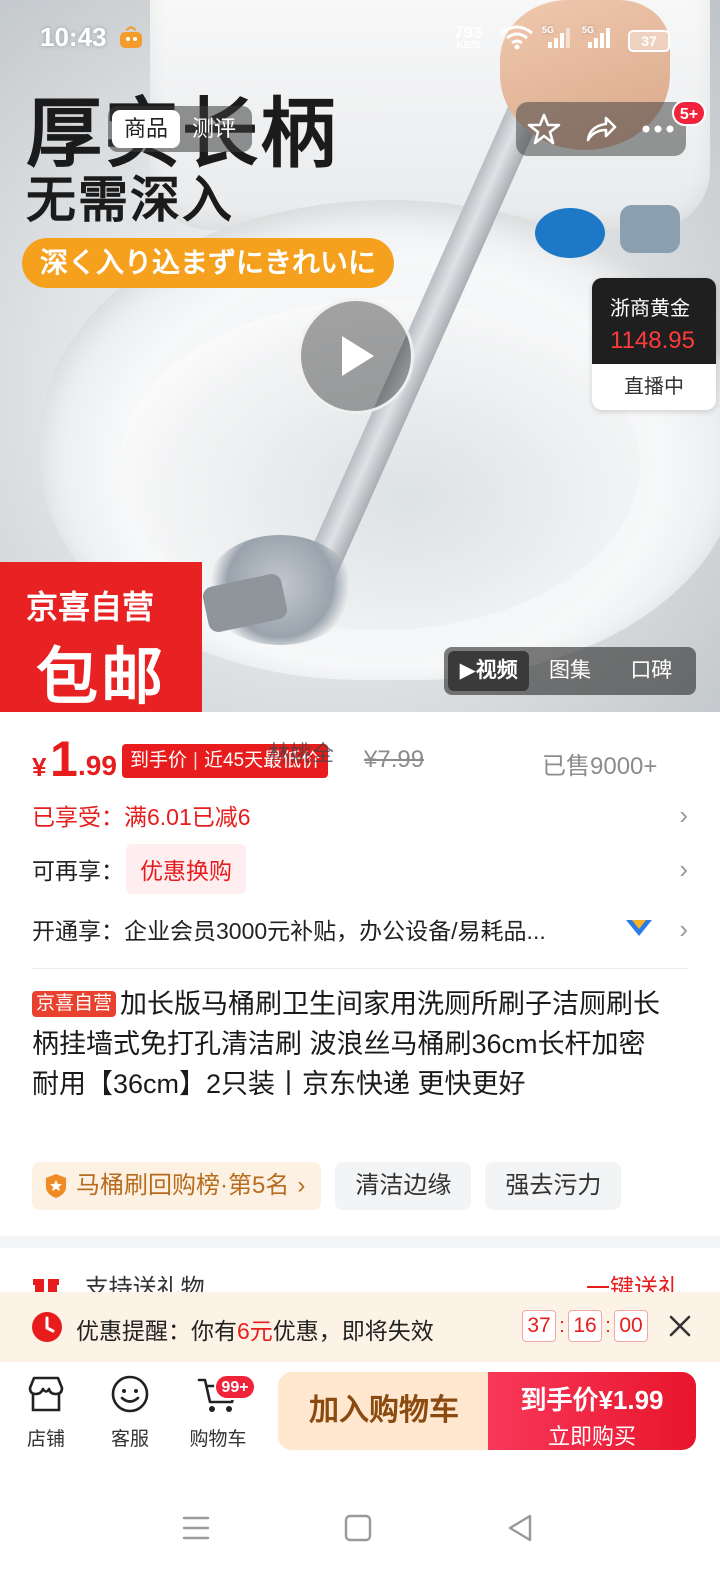  What do you see at coordinates (570, 233) in the screenshot?
I see `seat-hinge-blue-image` at bounding box center [570, 233].